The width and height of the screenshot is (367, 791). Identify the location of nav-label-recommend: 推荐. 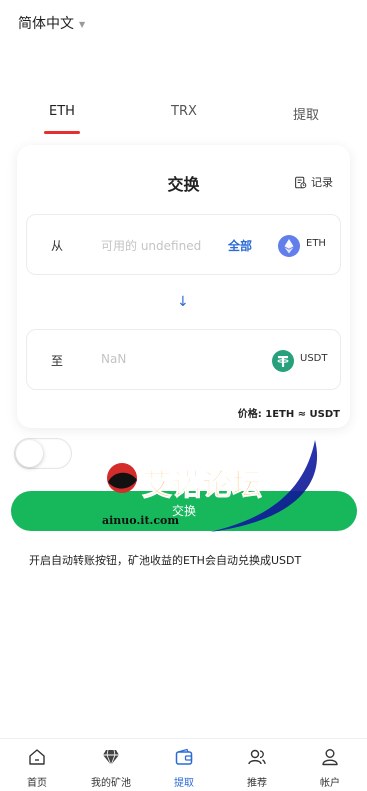
(257, 783).